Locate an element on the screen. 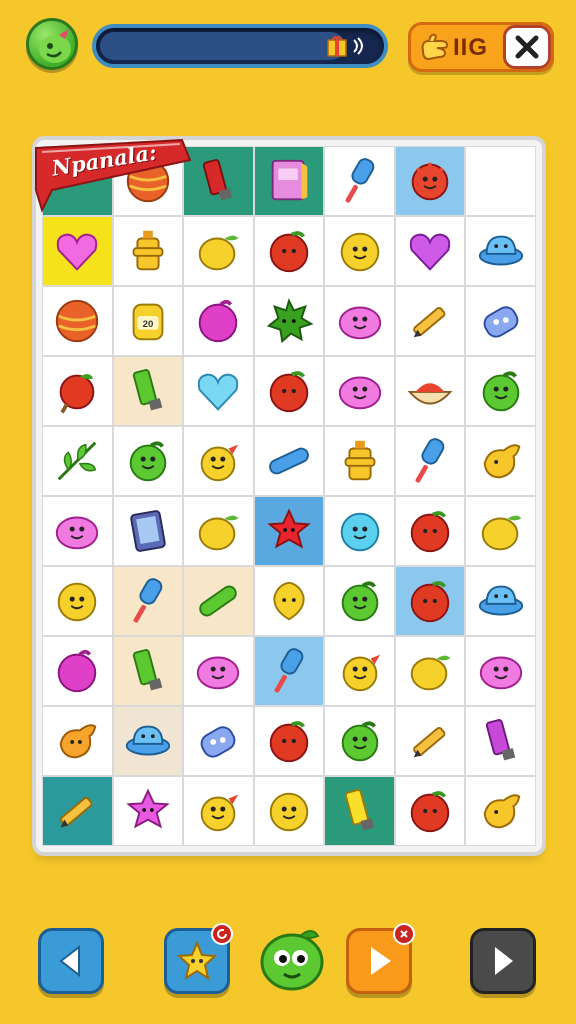  close-icon is located at coordinates (404, 934).